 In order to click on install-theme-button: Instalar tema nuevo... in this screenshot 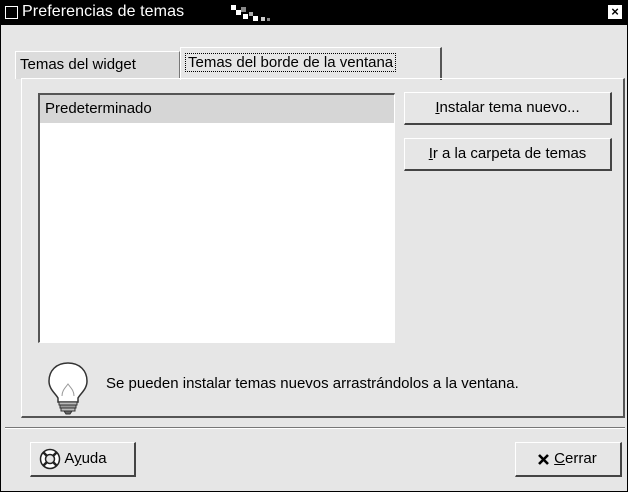, I will do `click(508, 108)`.